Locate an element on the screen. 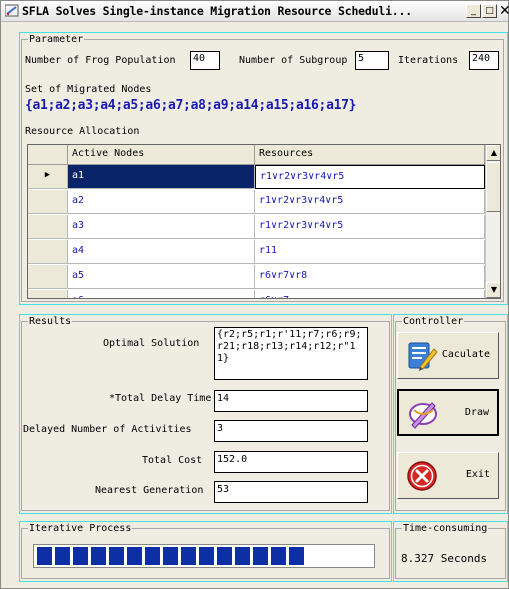  table-row: ▶ a1 r1∨r2∨r3∨r4∨r5 is located at coordinates (256, 177).